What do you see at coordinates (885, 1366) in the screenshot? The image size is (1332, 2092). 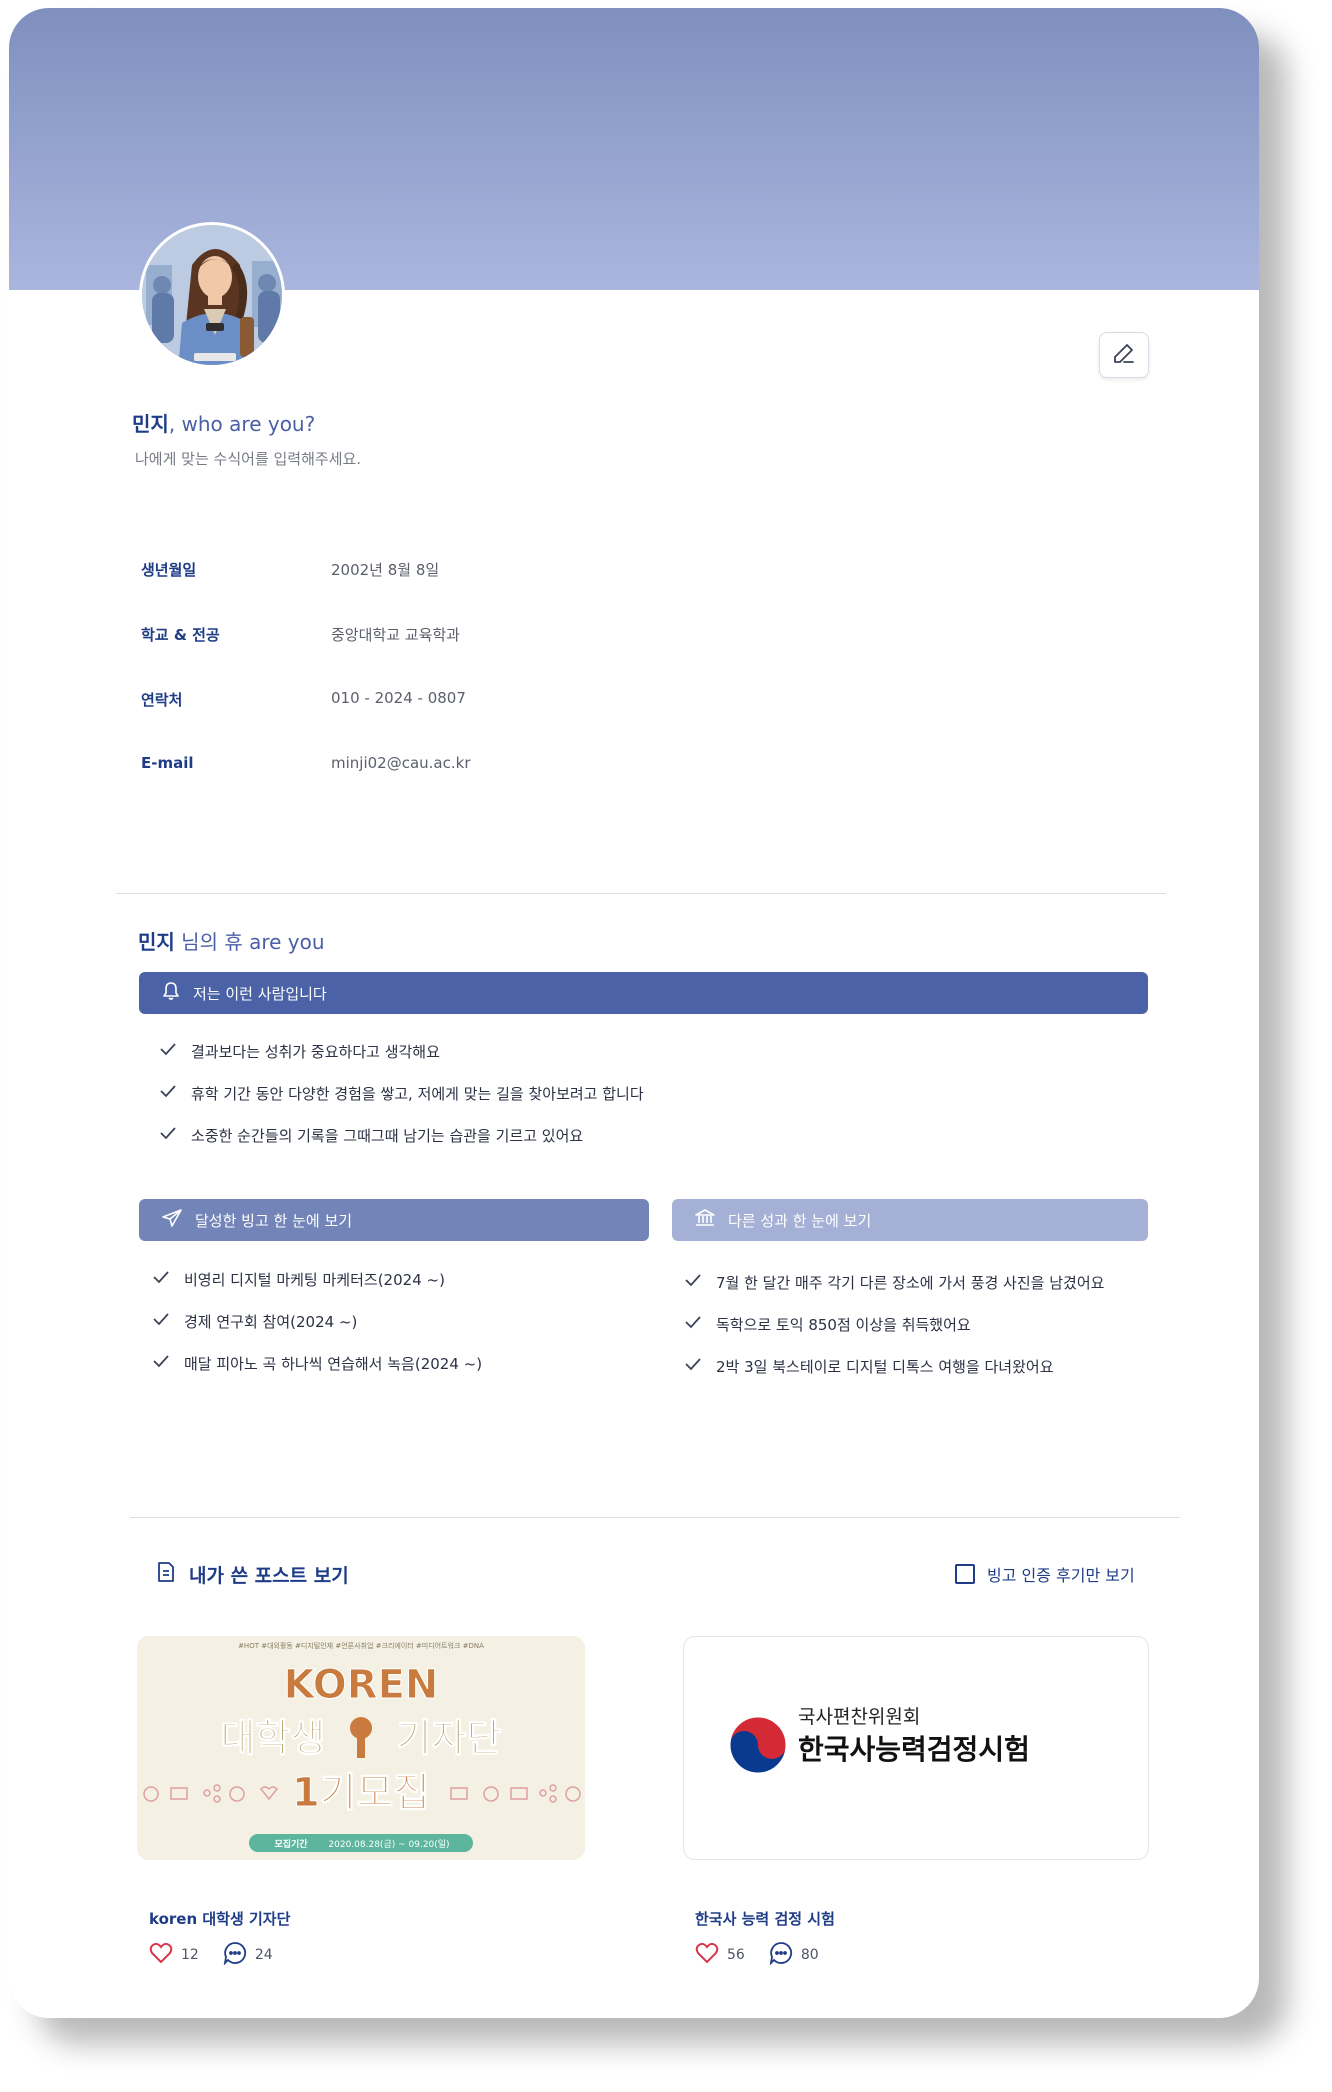 I see `list-item-text: 2박 3일 북스테이로 디지털 디톡스 여행을 다녀왔어요` at bounding box center [885, 1366].